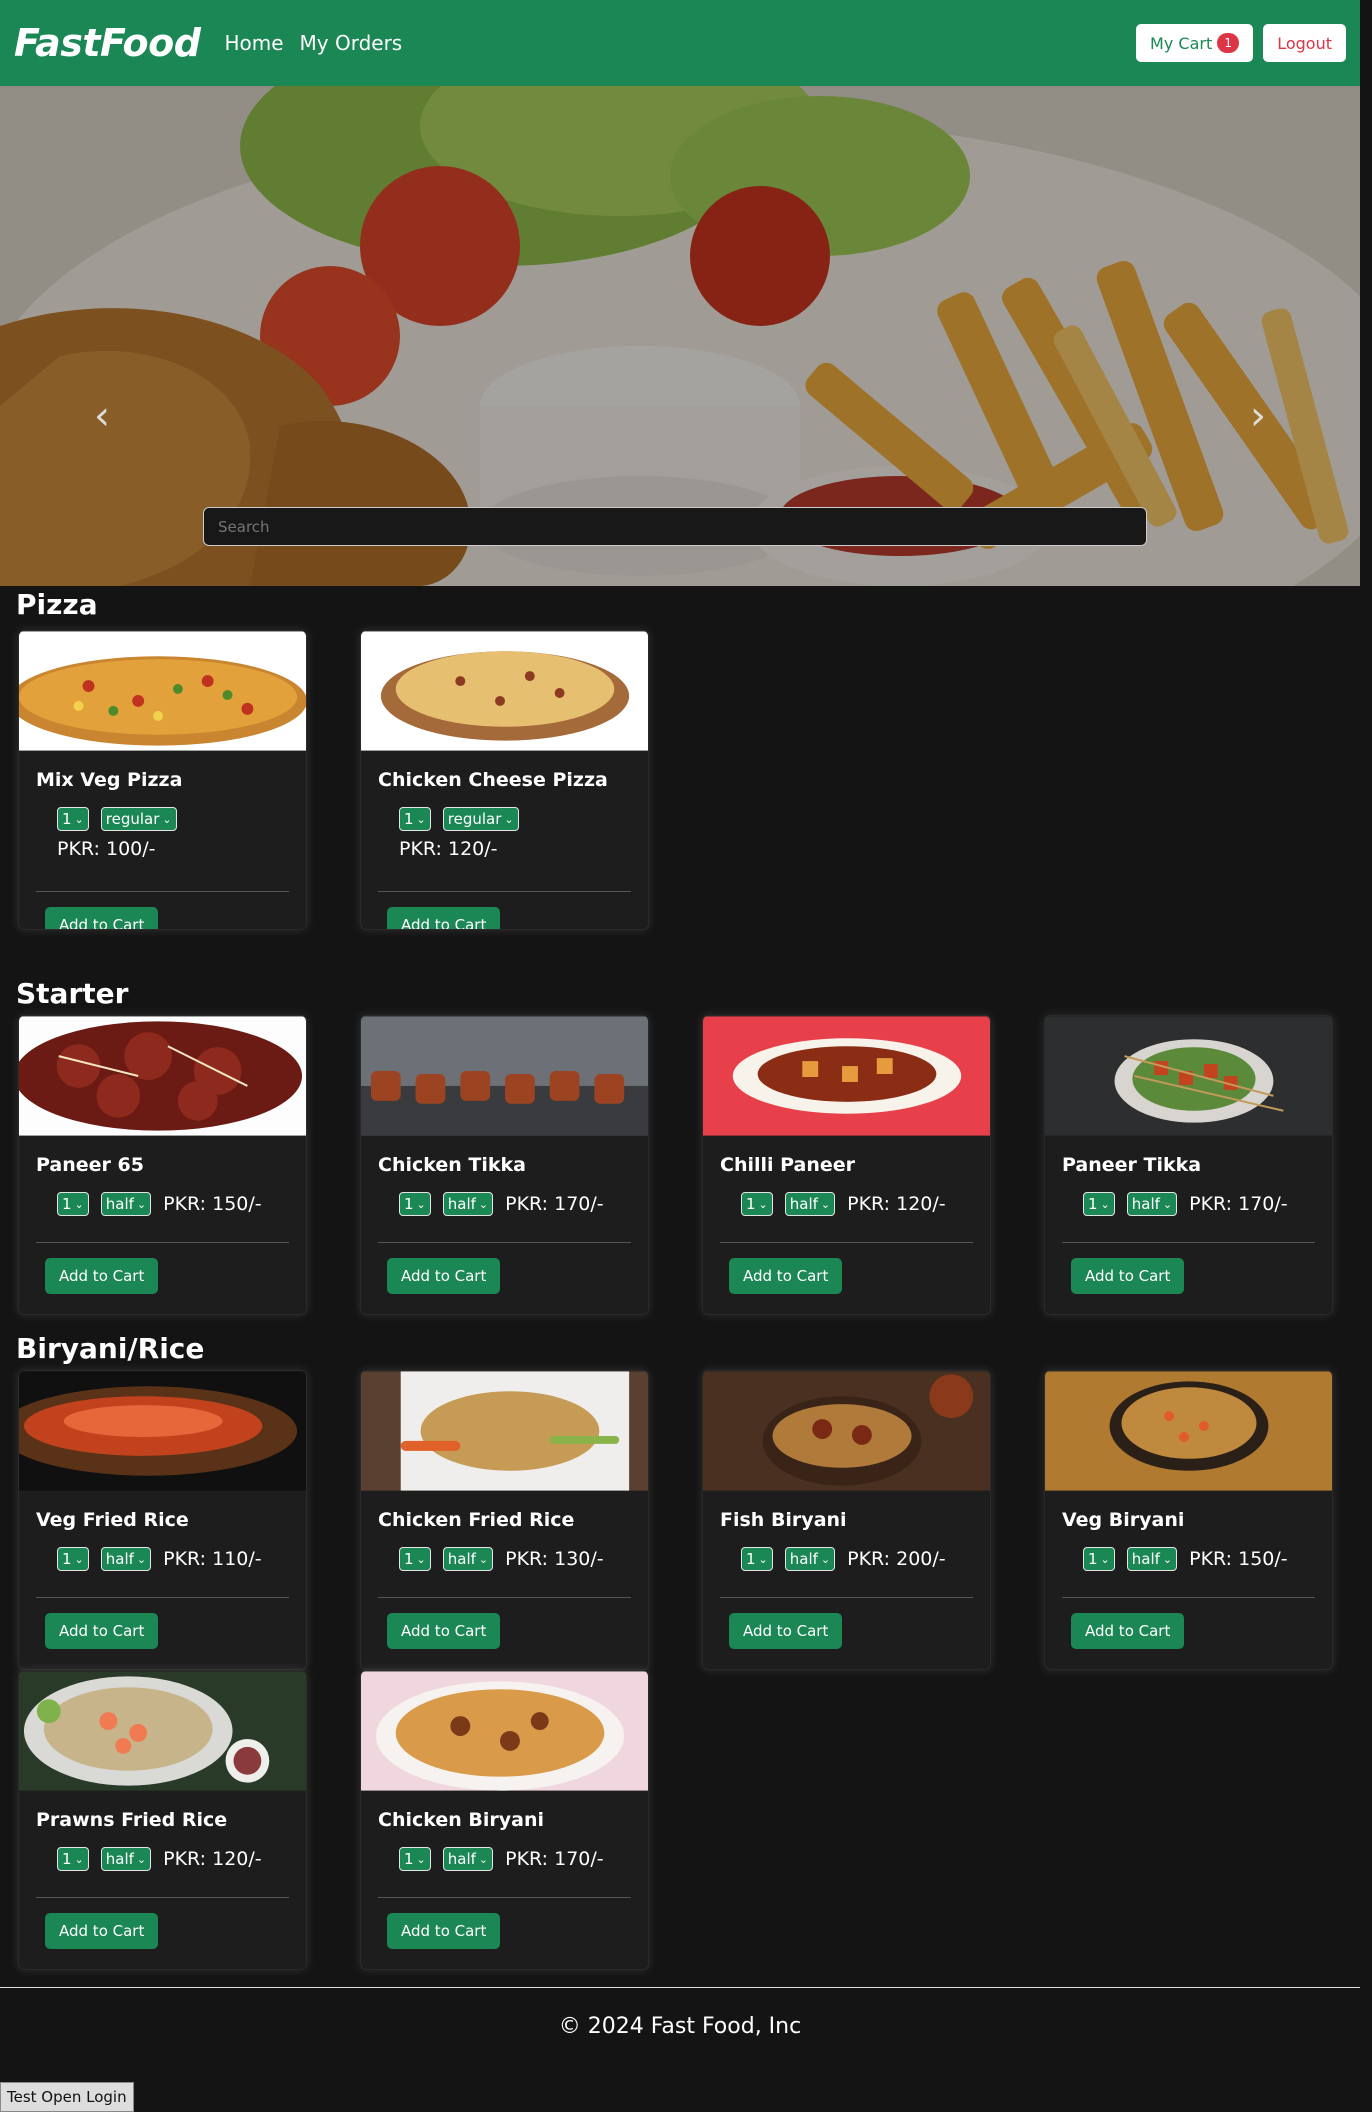  What do you see at coordinates (110, 1348) in the screenshot?
I see `section-title: Biryani/Rice` at bounding box center [110, 1348].